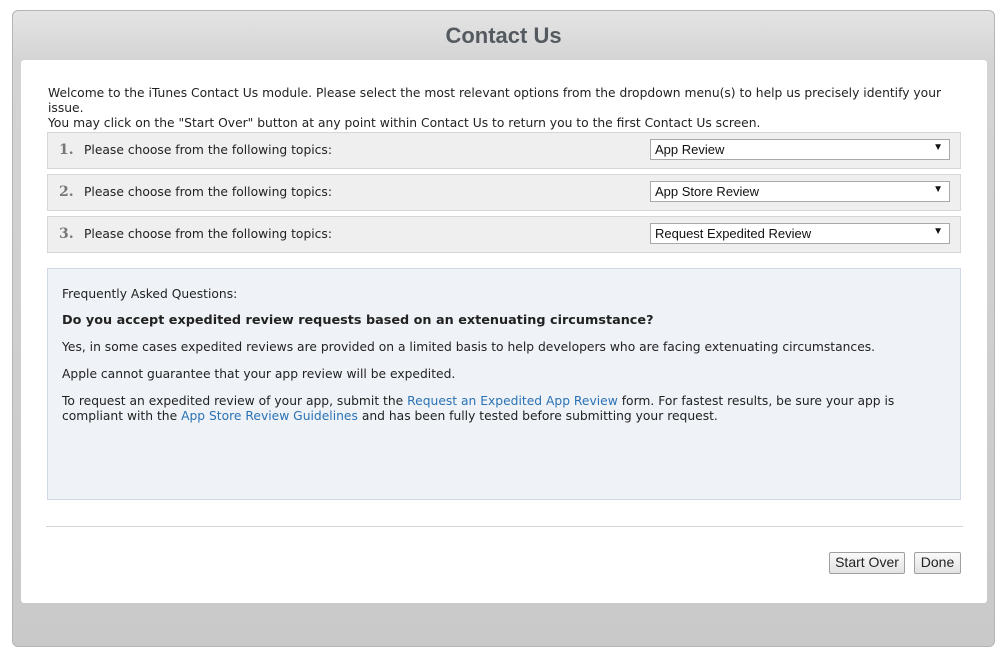 This screenshot has height=655, width=1005. What do you see at coordinates (867, 563) in the screenshot?
I see `start-over-button: Start Over` at bounding box center [867, 563].